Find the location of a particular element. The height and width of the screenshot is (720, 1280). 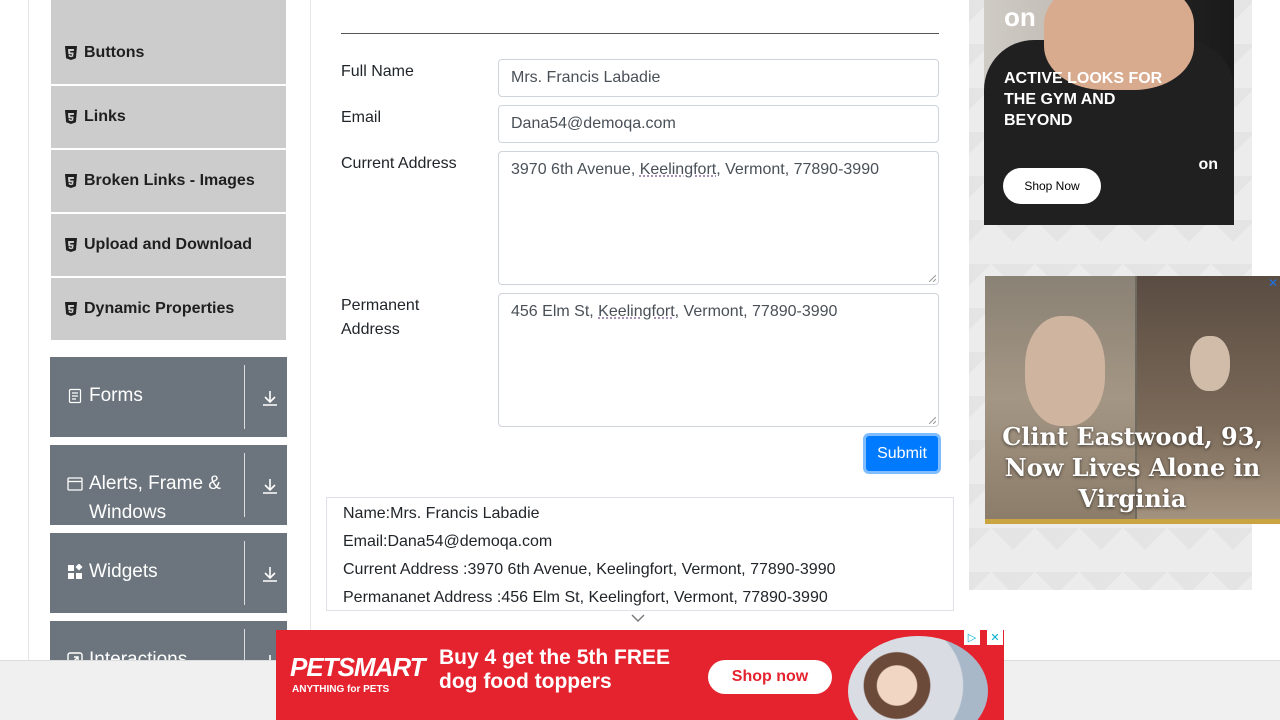

email-label: Email is located at coordinates (361, 117).